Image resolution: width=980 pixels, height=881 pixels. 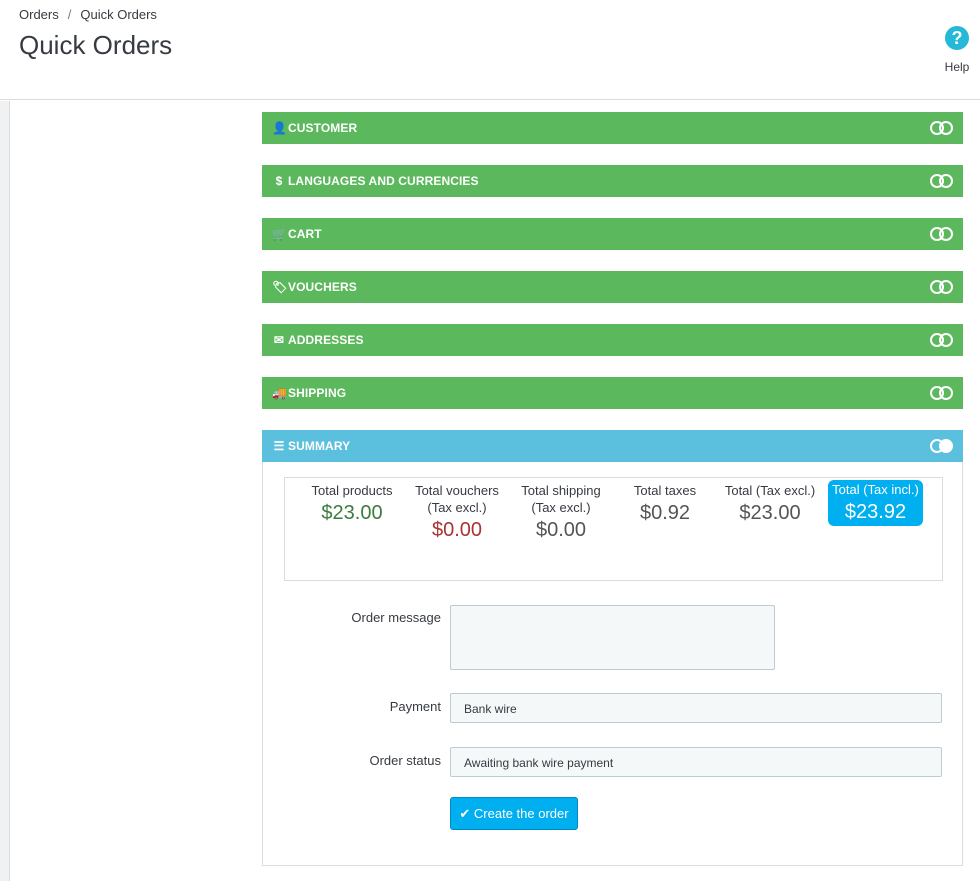 I want to click on total-tax-incl: Total (Tax incl.) $23.92, so click(x=875, y=503).